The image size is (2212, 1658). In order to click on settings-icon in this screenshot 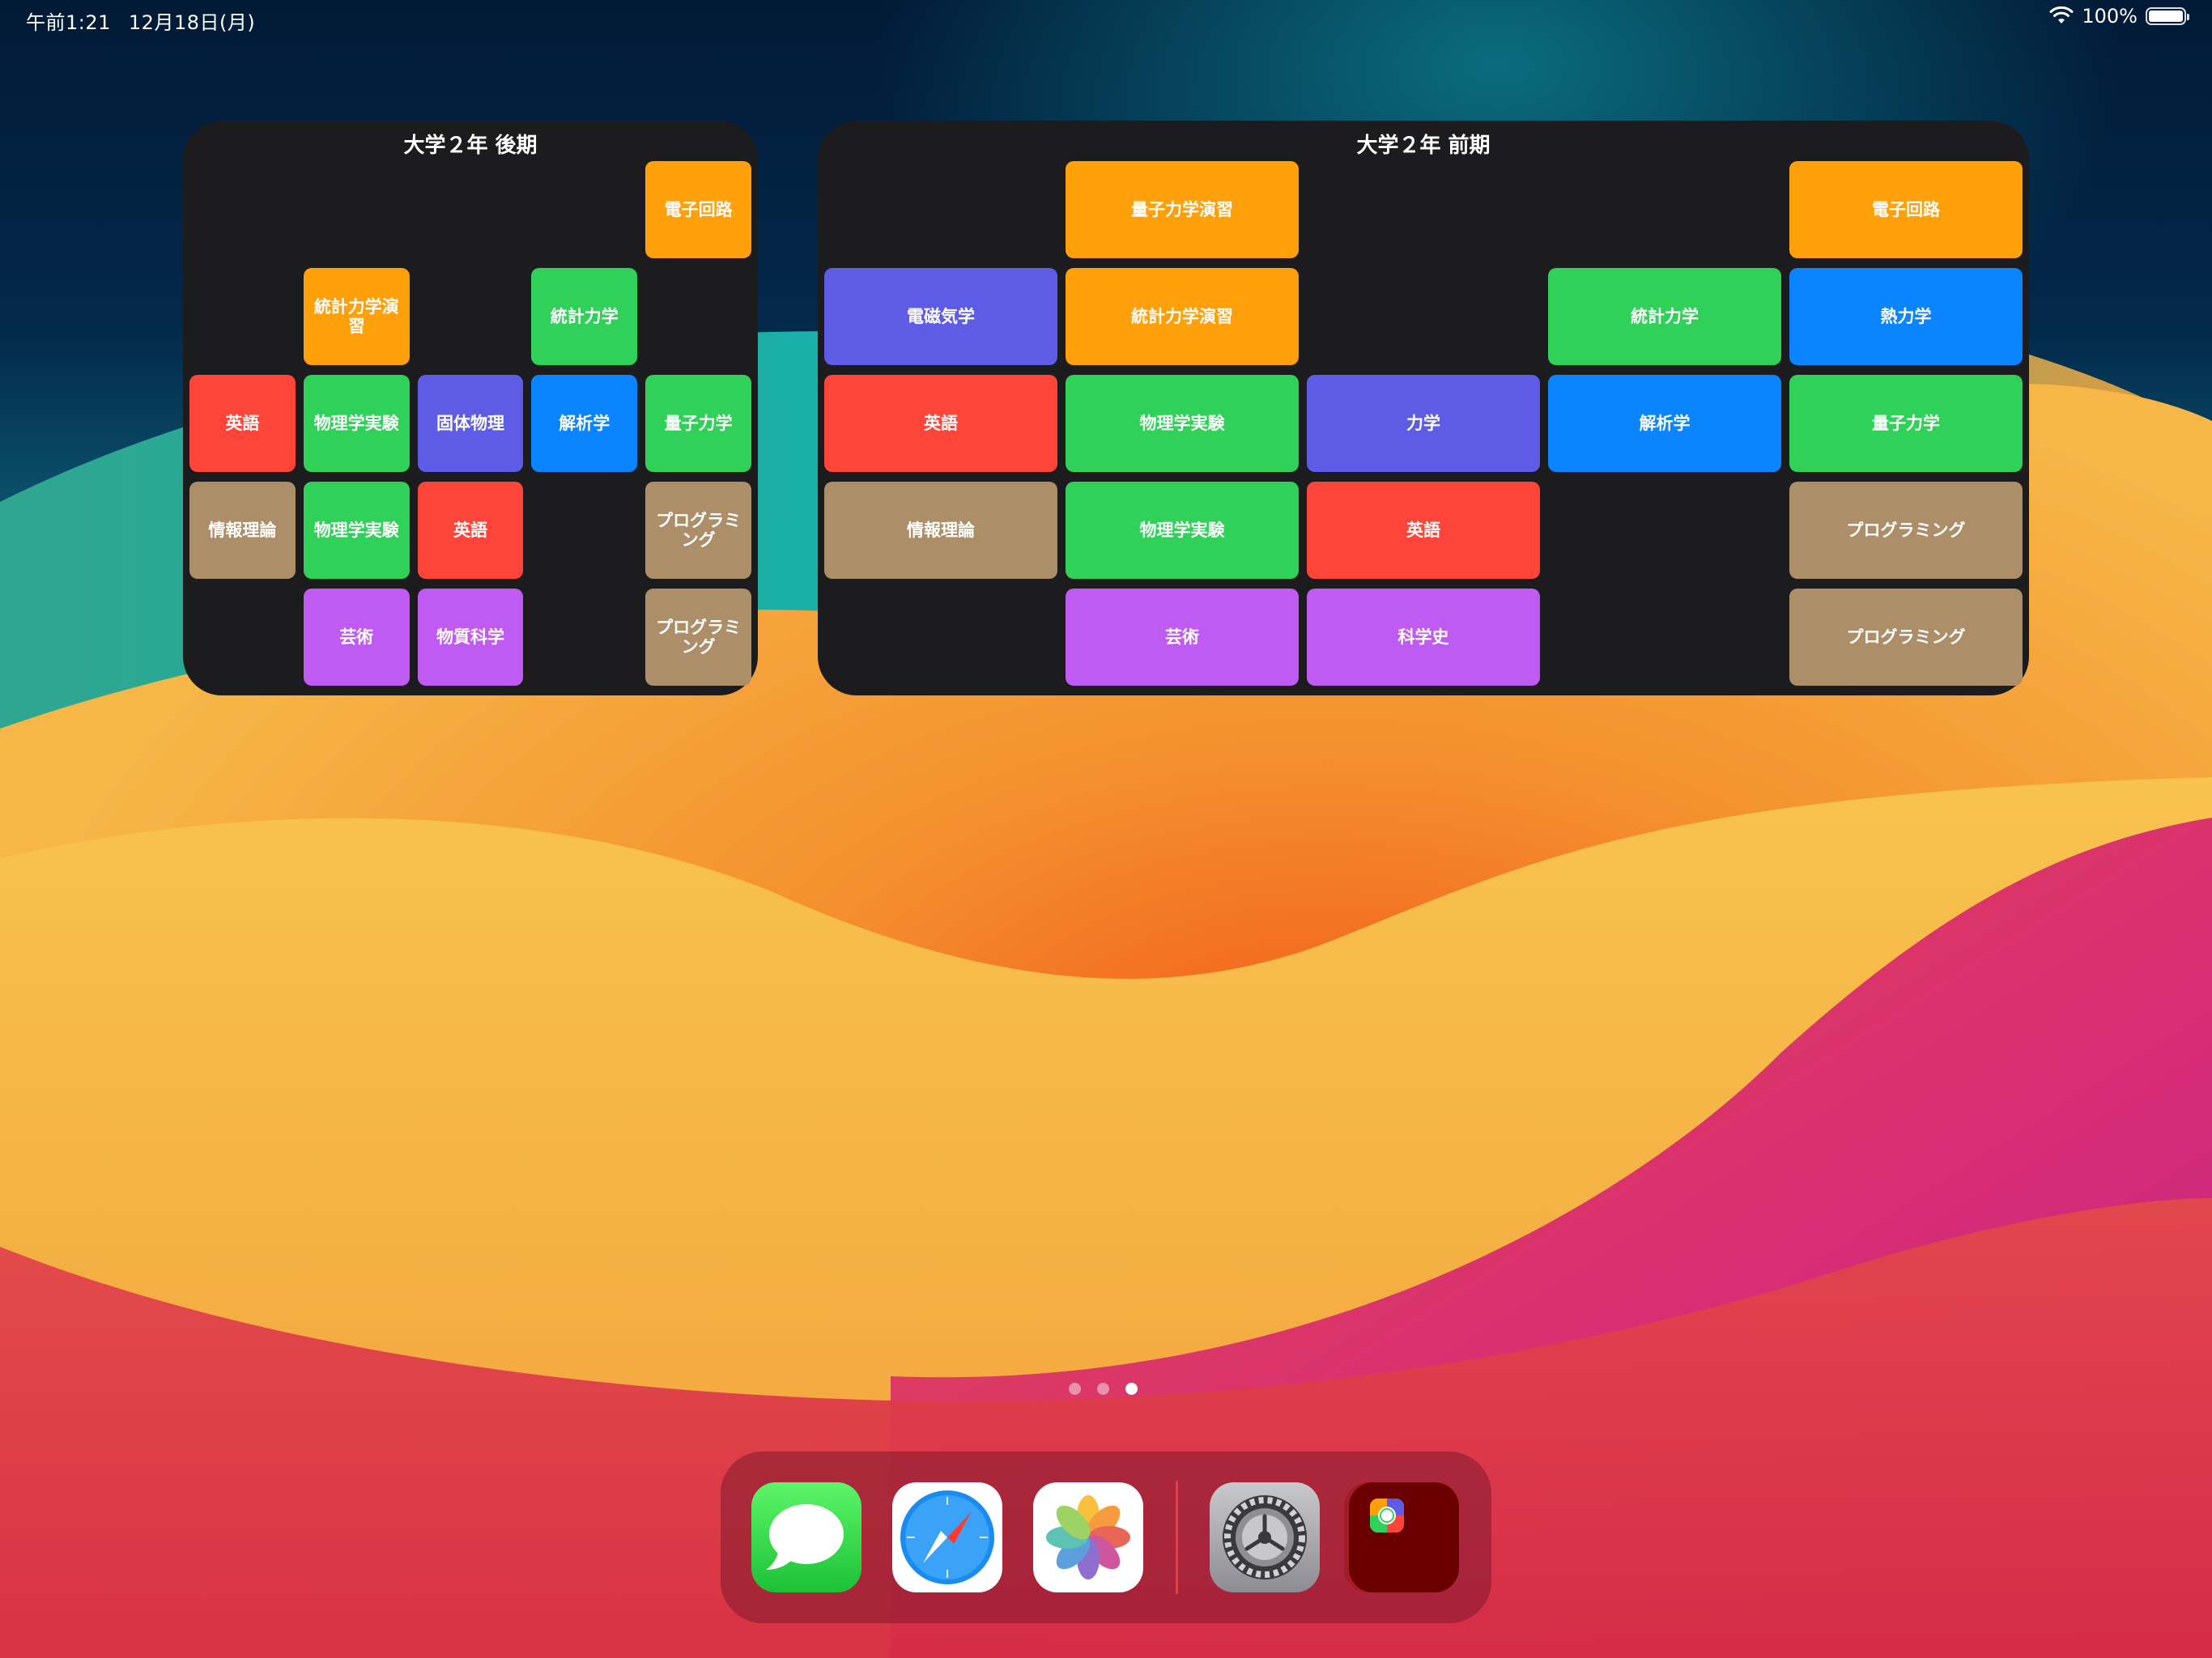, I will do `click(1265, 1537)`.